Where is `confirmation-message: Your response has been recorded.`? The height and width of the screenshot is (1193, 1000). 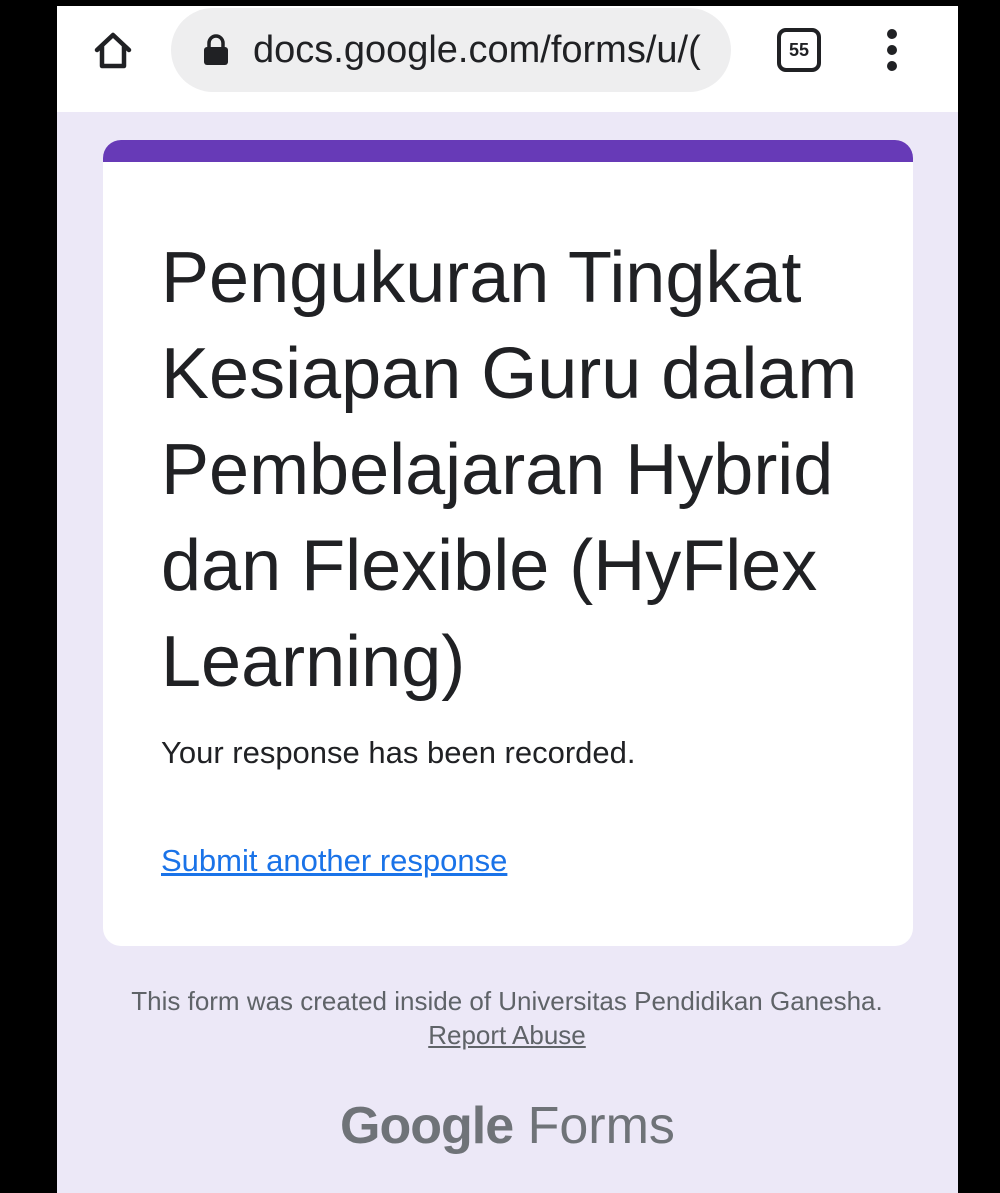
confirmation-message: Your response has been recorded. is located at coordinates (398, 752).